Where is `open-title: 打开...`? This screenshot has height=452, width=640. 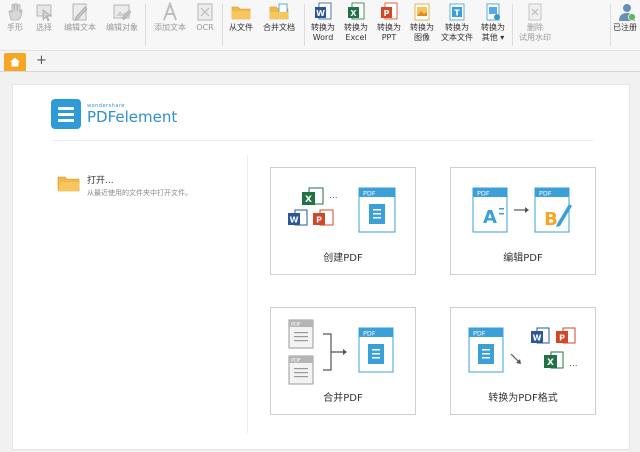
open-title: 打开... is located at coordinates (100, 181).